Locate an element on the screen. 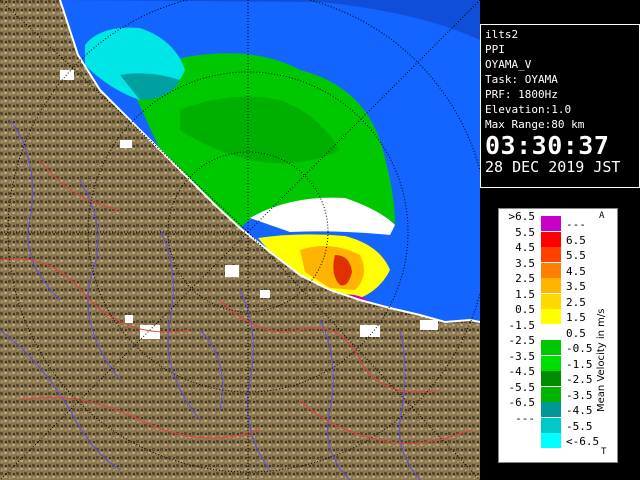 The height and width of the screenshot is (480, 640). legend-label-right: 4.5 is located at coordinates (576, 271).